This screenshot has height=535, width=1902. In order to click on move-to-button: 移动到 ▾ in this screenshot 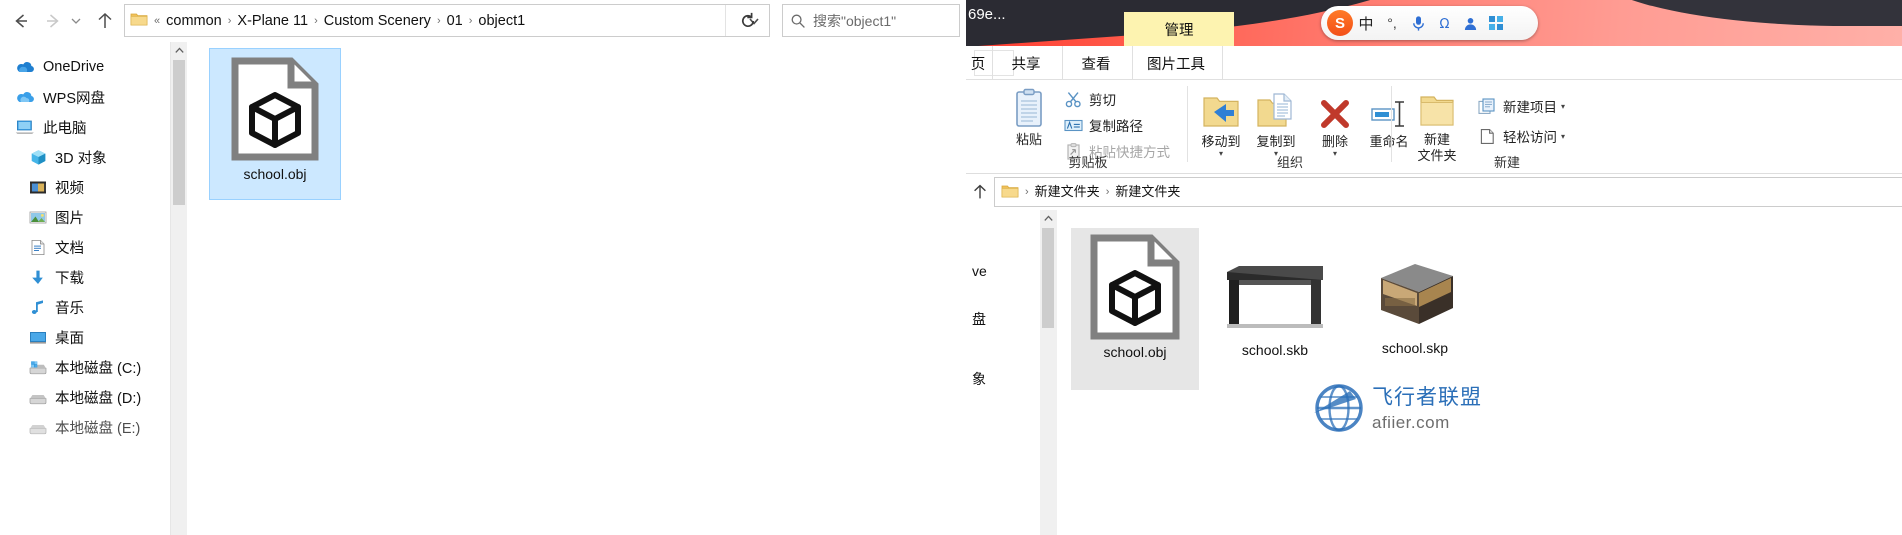, I will do `click(1221, 123)`.